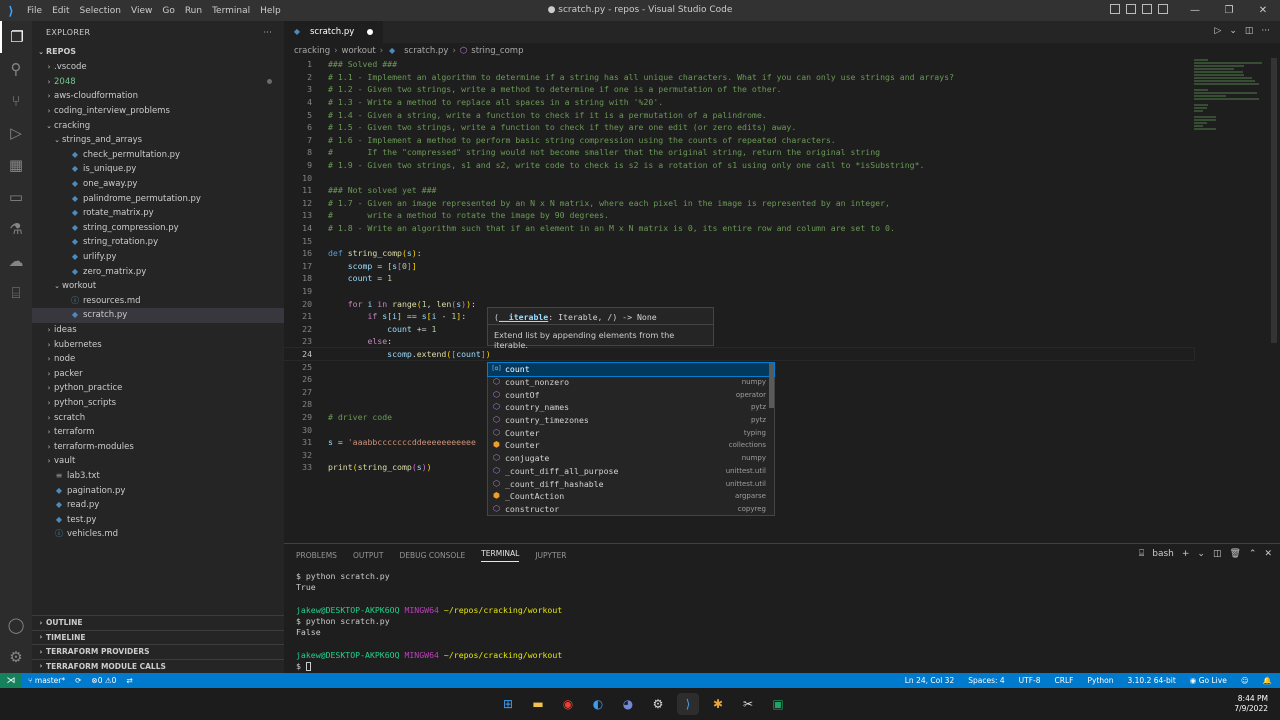 The height and width of the screenshot is (720, 1280). I want to click on unsaved-dot-icon, so click(370, 32).